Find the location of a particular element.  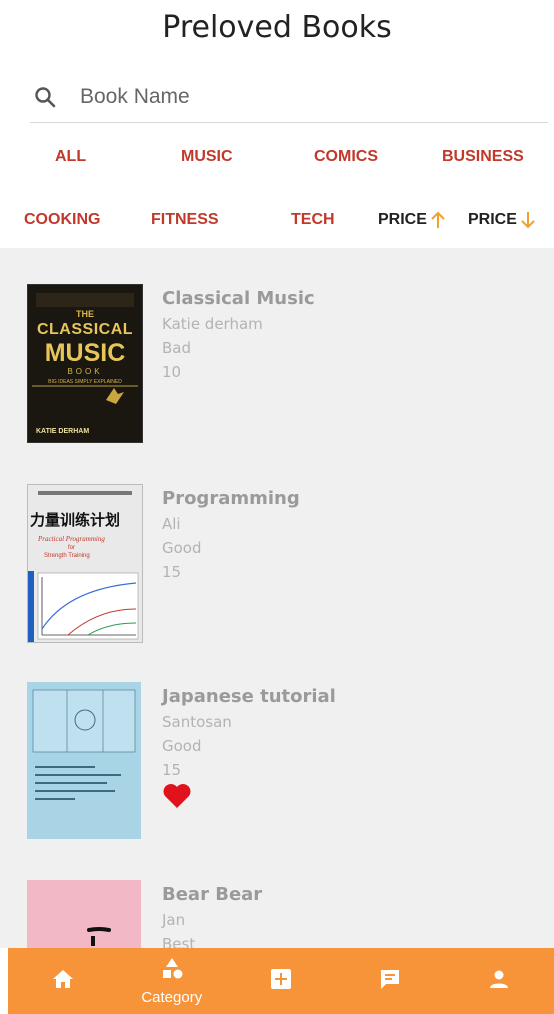

sort-price-asc-button: PRICE is located at coordinates (411, 220).